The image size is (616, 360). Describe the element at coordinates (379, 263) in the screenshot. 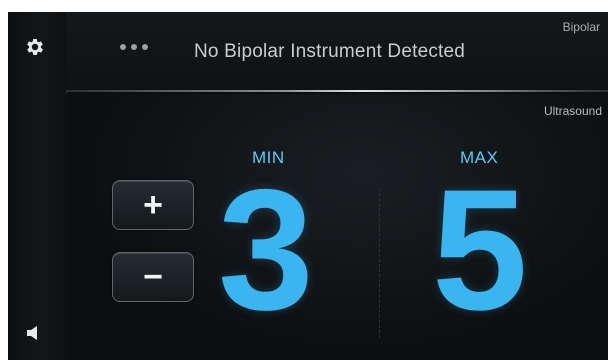

I see `min-max-separator` at that location.